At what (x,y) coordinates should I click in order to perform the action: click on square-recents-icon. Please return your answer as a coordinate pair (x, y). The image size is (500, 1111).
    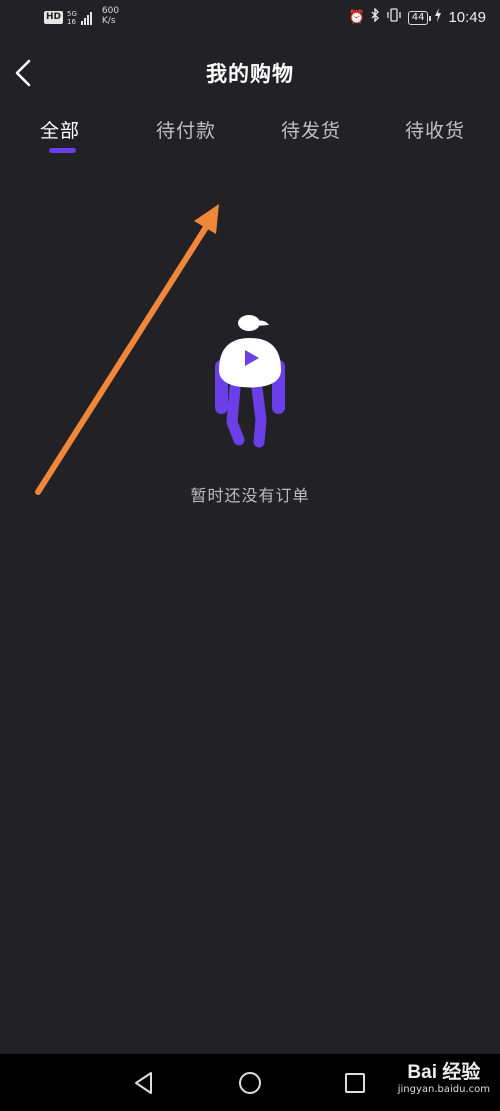
    Looking at the image, I should click on (355, 1083).